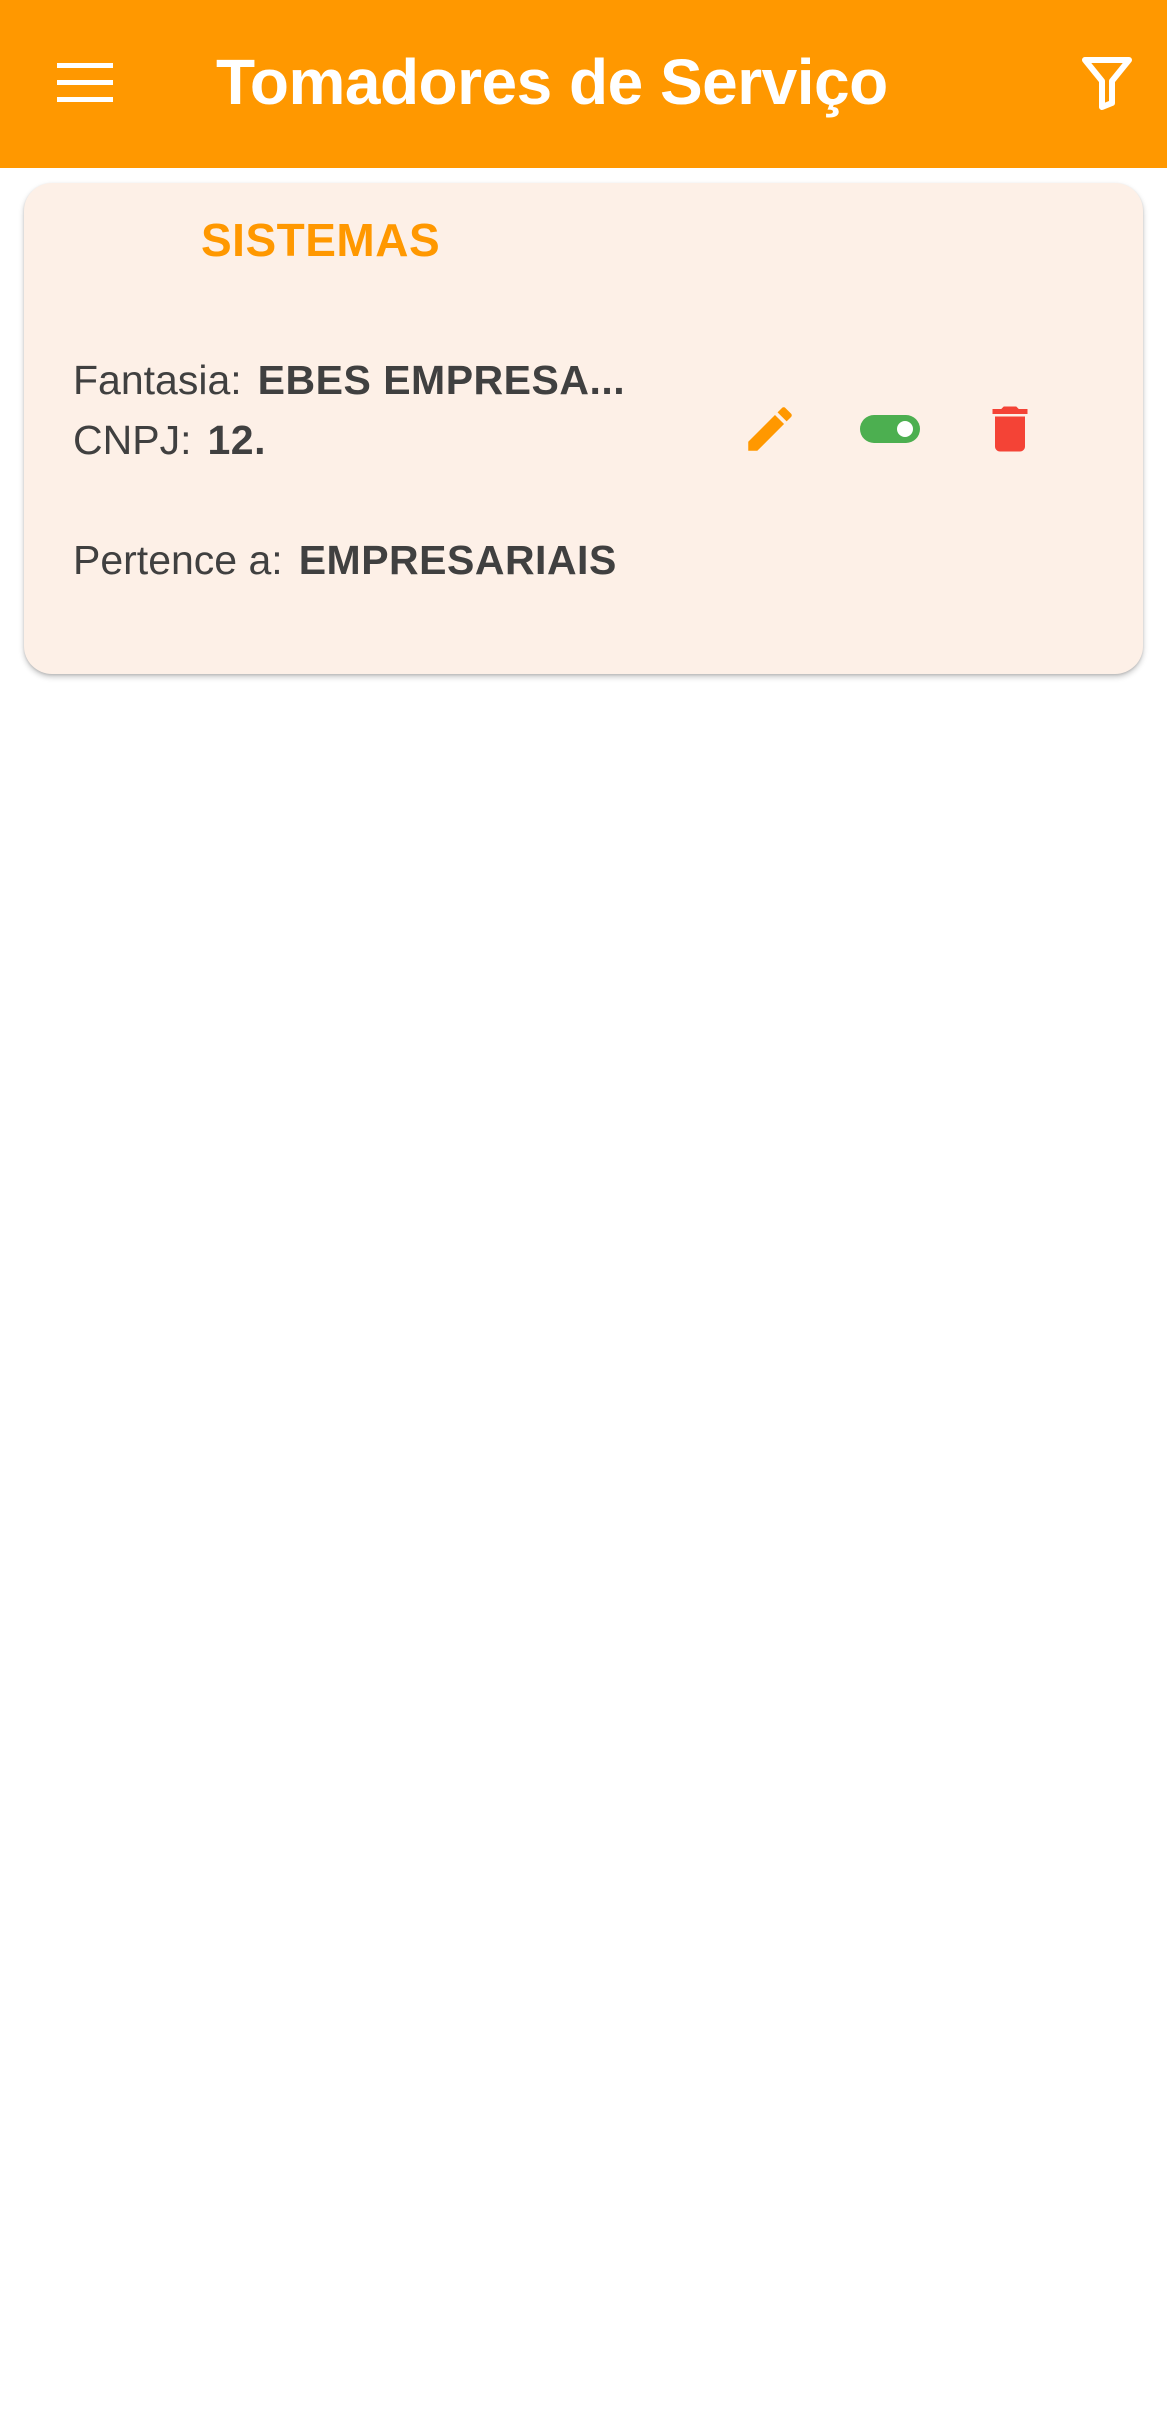 This screenshot has width=1167, height=2436. I want to click on pencil-icon, so click(770, 429).